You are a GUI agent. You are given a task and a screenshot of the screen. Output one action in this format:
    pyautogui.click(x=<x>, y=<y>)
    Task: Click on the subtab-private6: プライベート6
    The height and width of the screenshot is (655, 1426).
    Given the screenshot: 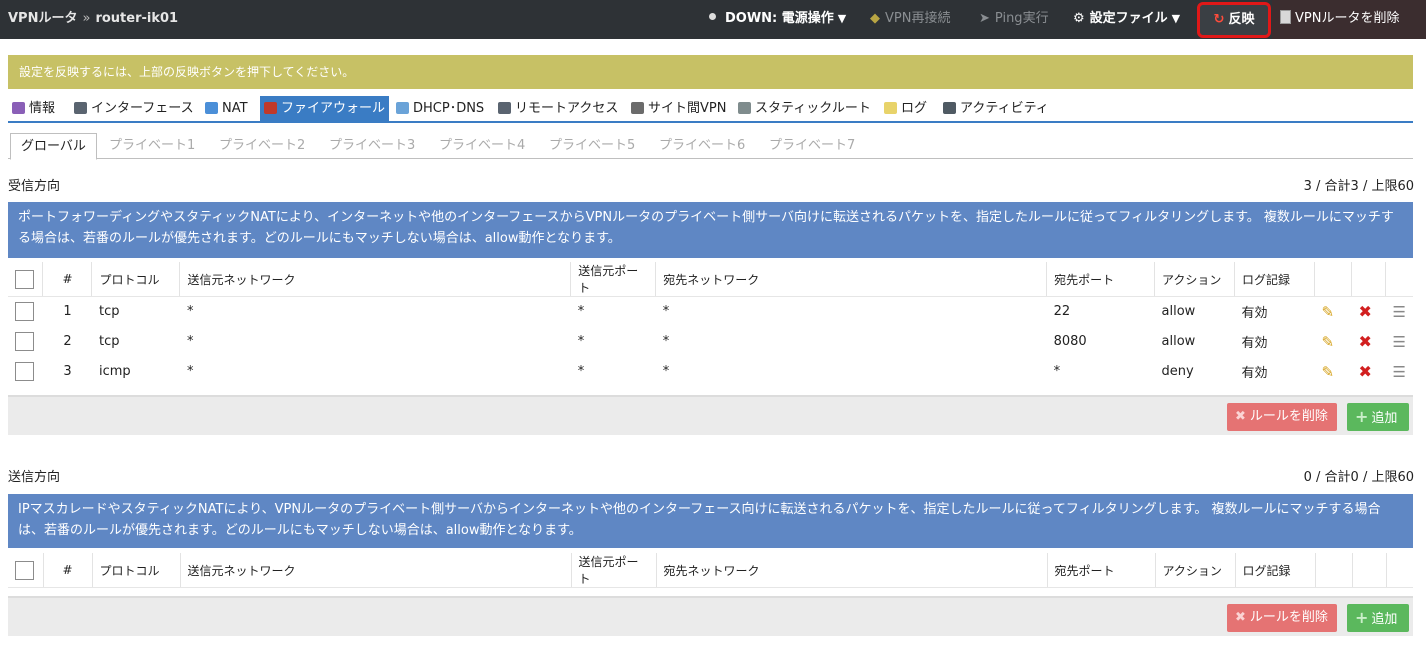 What is the action you would take?
    pyautogui.click(x=702, y=146)
    